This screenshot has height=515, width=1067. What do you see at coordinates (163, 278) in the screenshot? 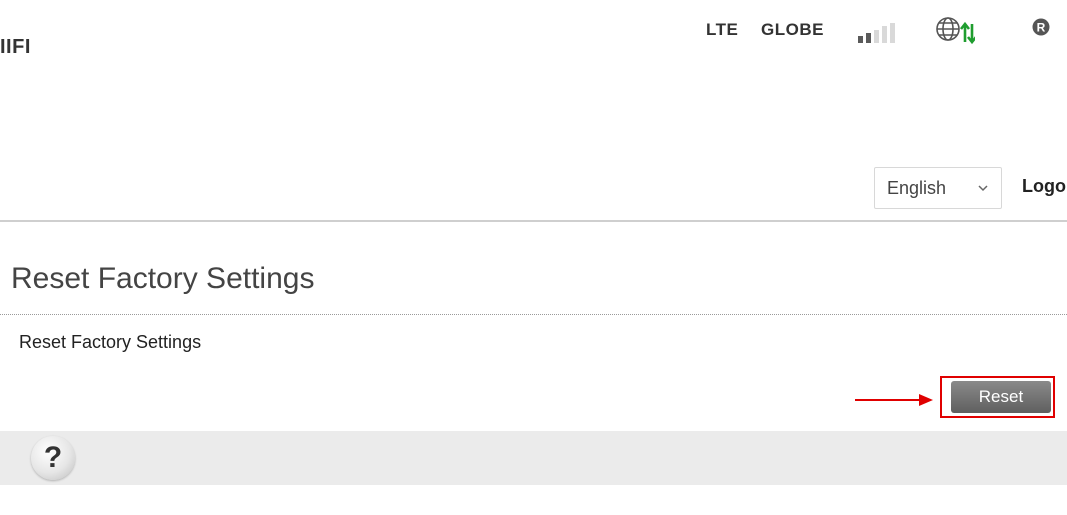
I see `page-title: Reset Factory Settings` at bounding box center [163, 278].